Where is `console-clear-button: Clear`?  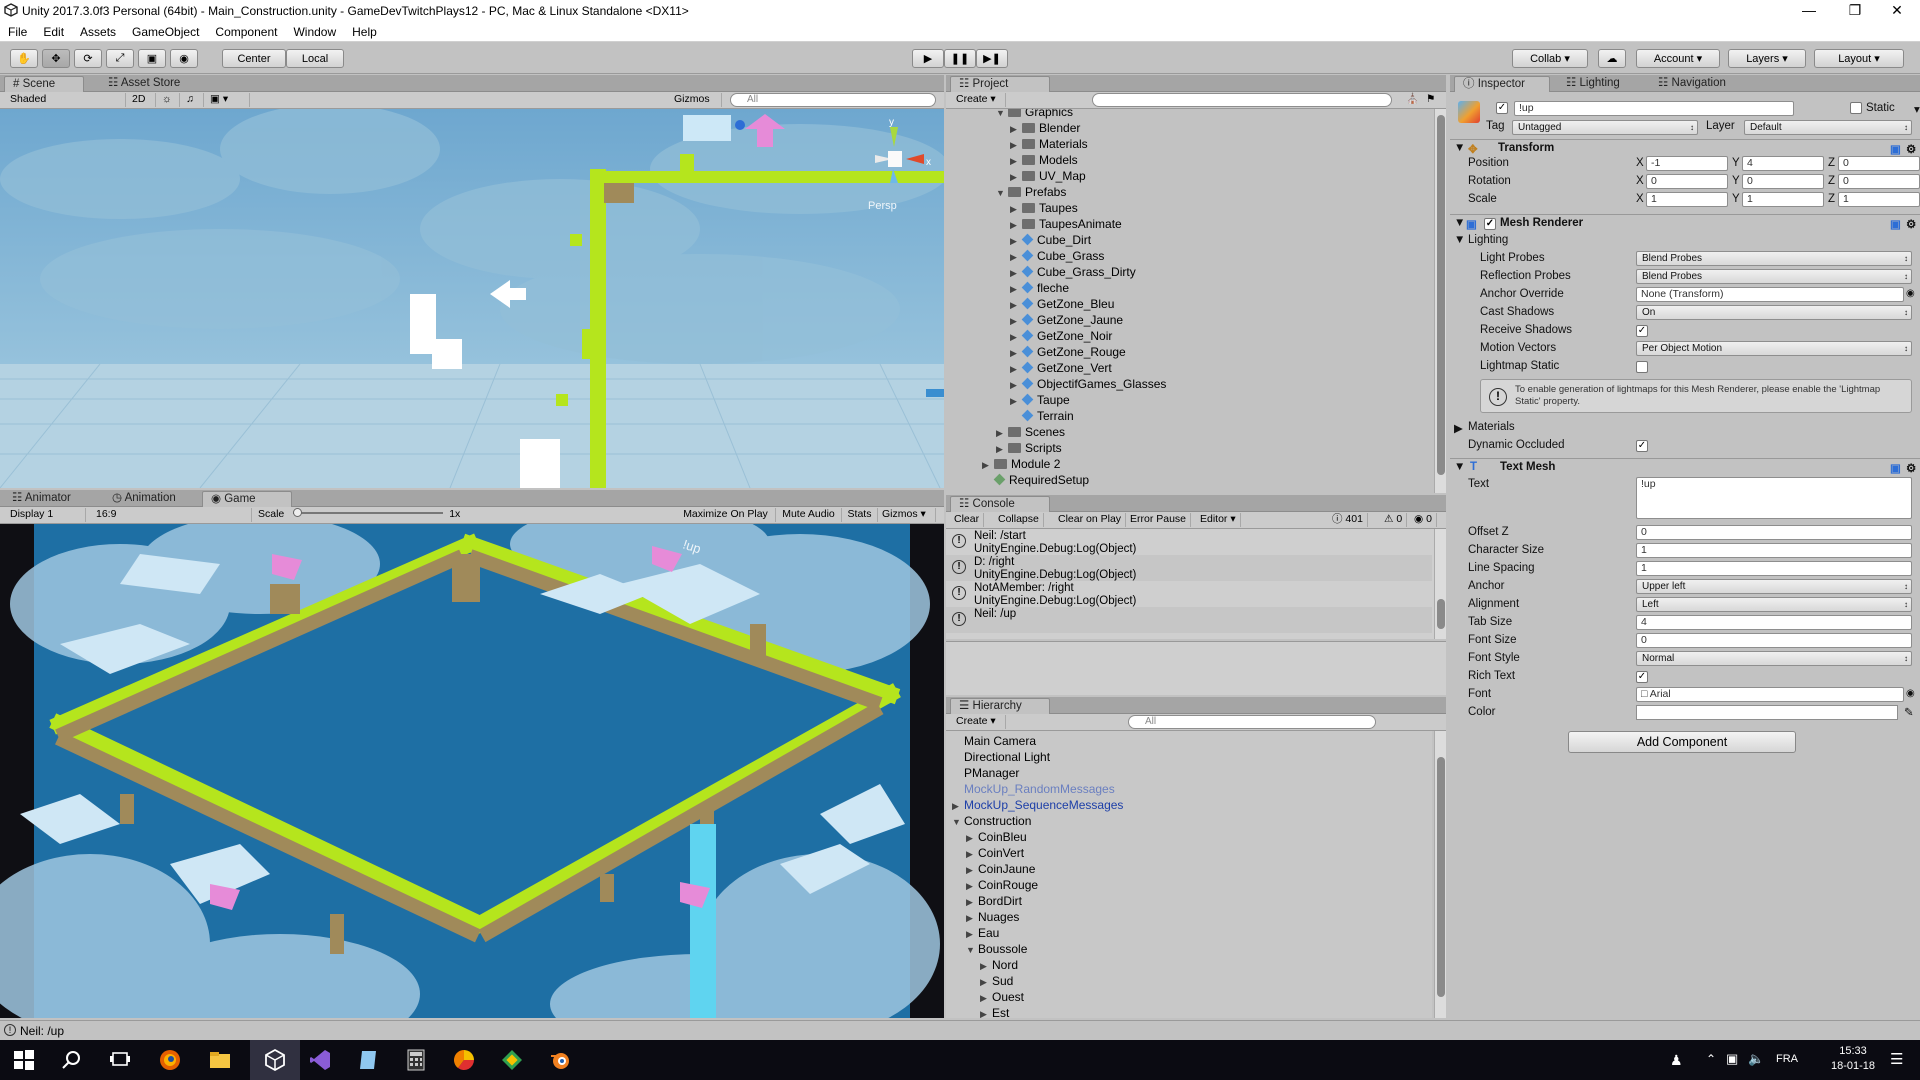
console-clear-button: Clear is located at coordinates (967, 520).